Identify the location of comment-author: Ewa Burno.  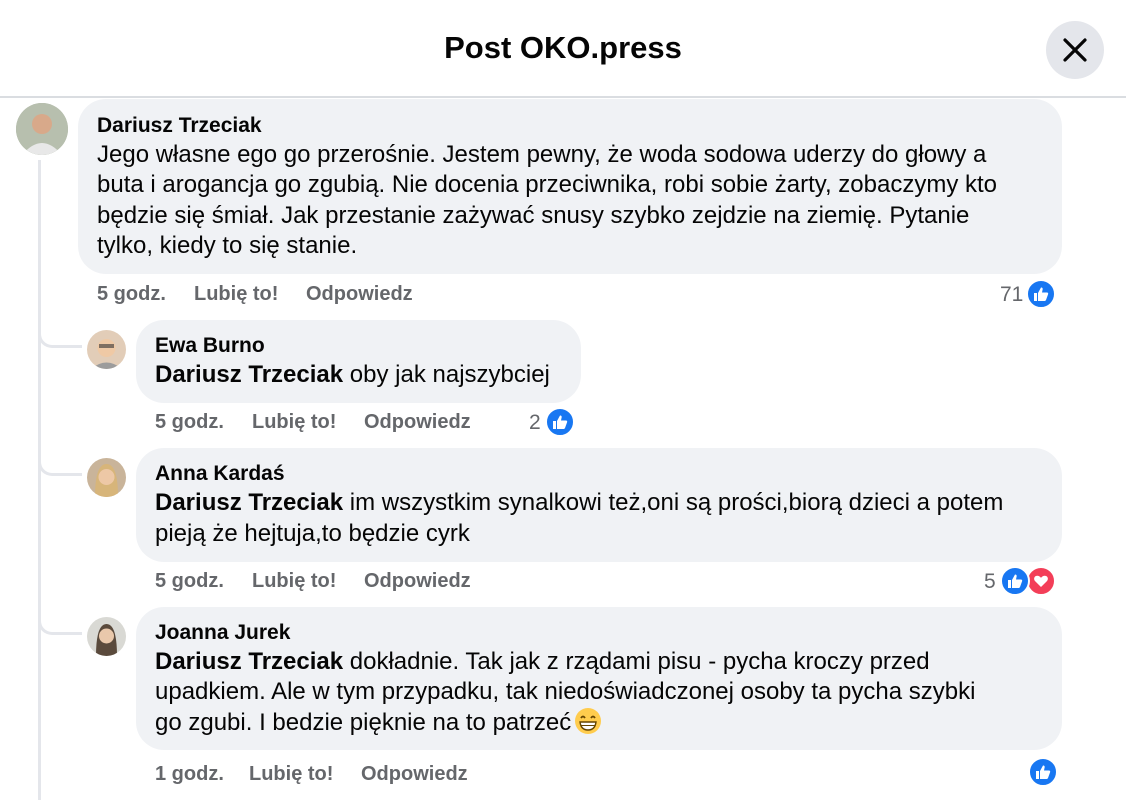
(210, 346).